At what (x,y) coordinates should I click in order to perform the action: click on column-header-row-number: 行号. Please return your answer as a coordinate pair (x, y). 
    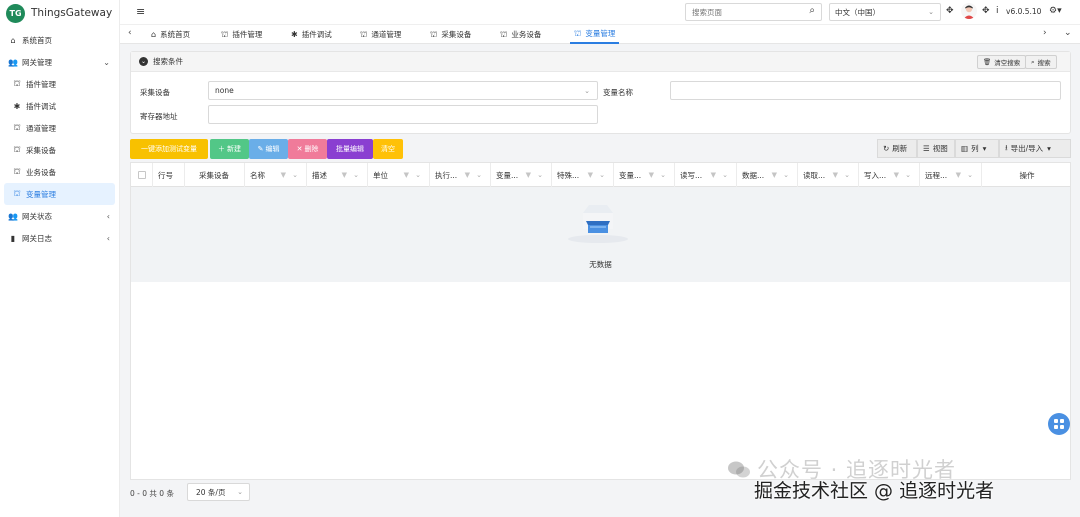
    Looking at the image, I should click on (169, 175).